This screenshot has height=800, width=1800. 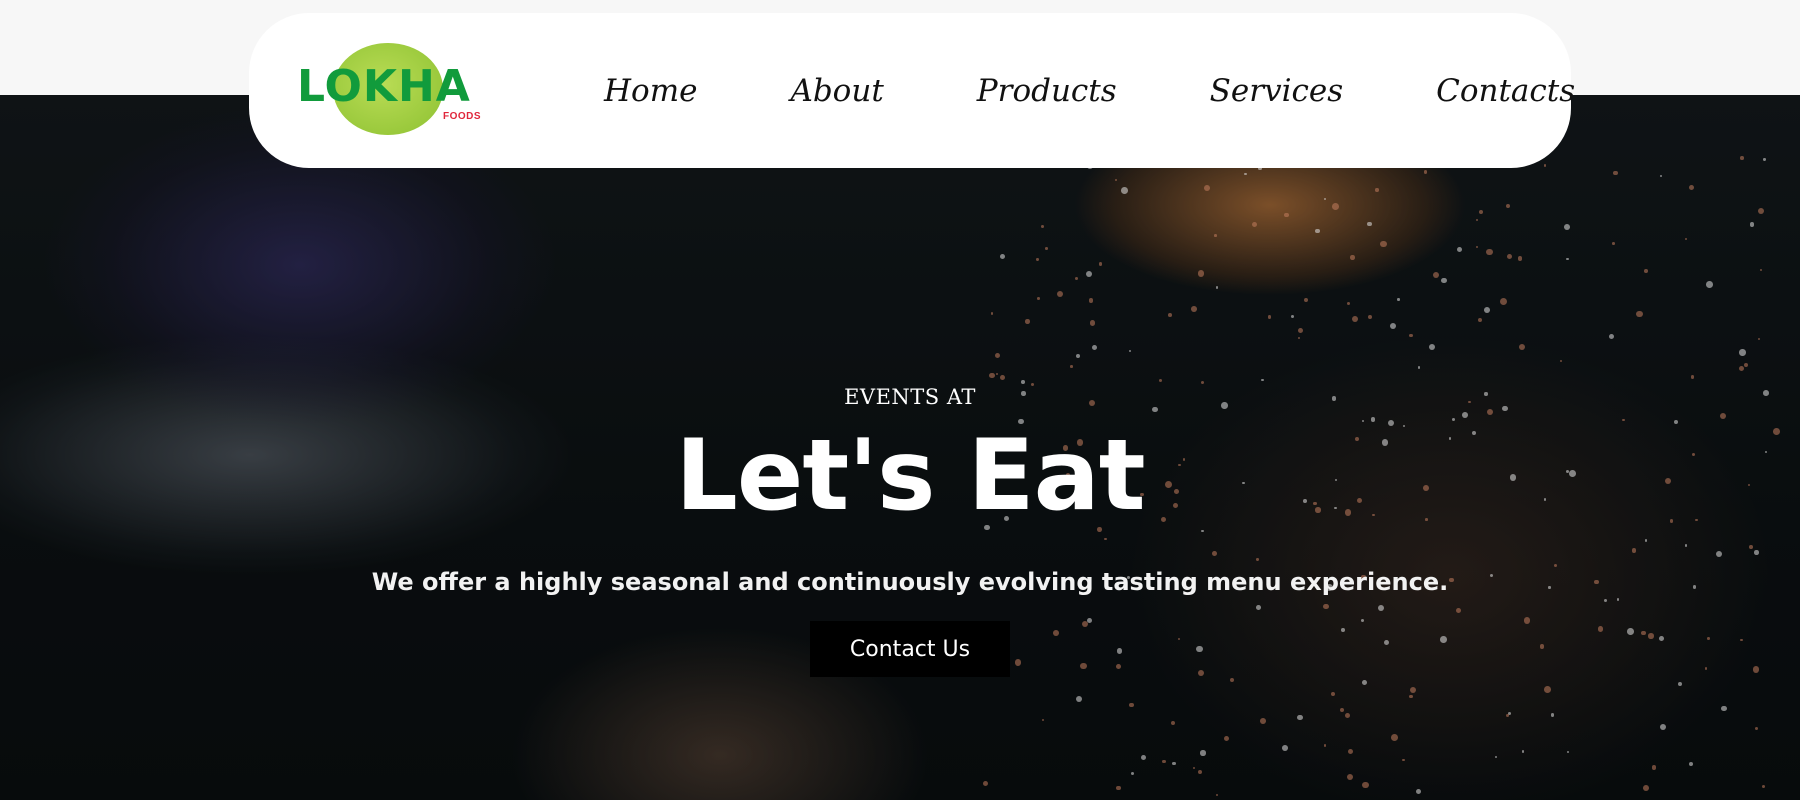 I want to click on logo-text: LOKHA, so click(x=384, y=86).